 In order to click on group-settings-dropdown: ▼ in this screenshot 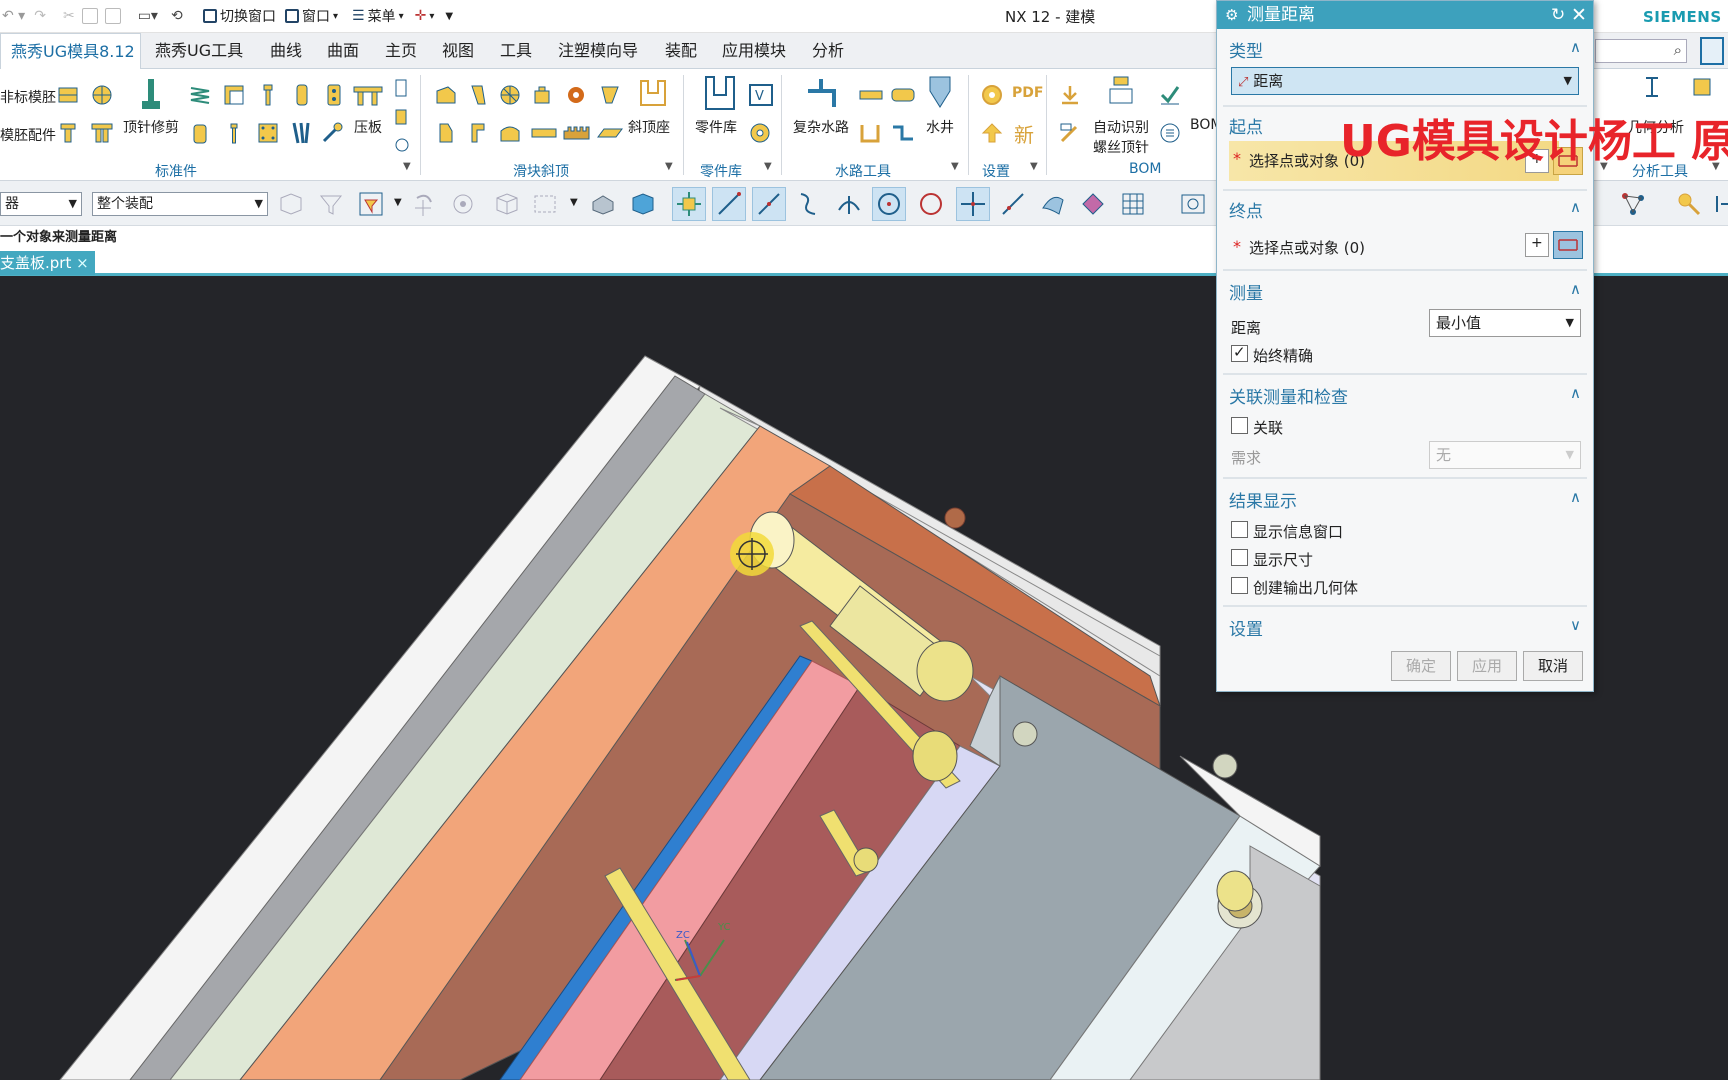, I will do `click(1034, 166)`.